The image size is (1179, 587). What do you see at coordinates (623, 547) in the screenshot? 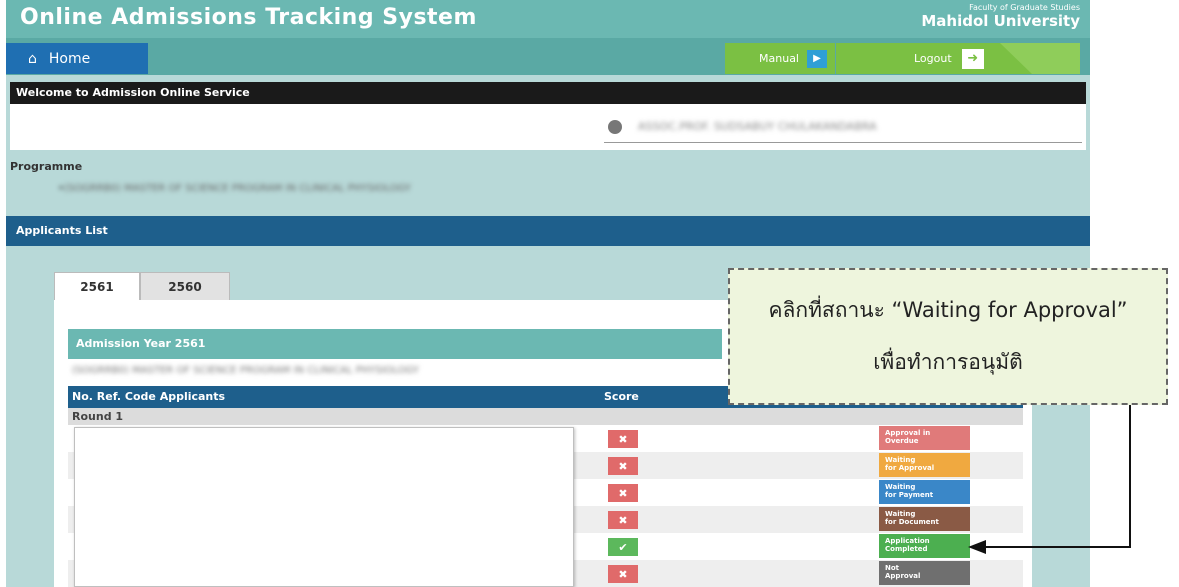
I see `score-status-icon: ✔` at bounding box center [623, 547].